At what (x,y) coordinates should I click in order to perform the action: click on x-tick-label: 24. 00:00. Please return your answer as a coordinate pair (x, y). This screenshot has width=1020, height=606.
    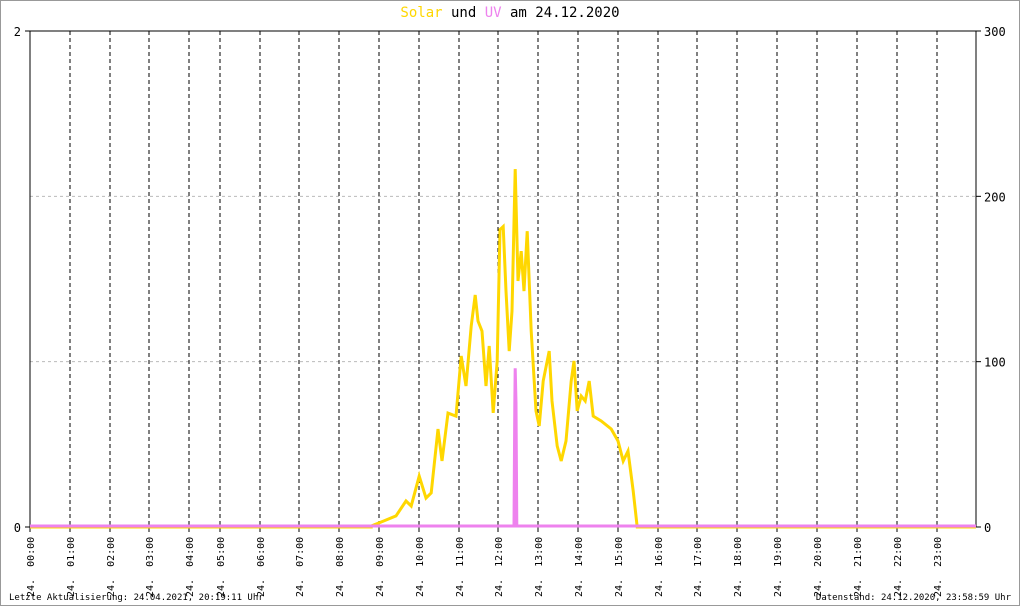
    Looking at the image, I should click on (31, 567).